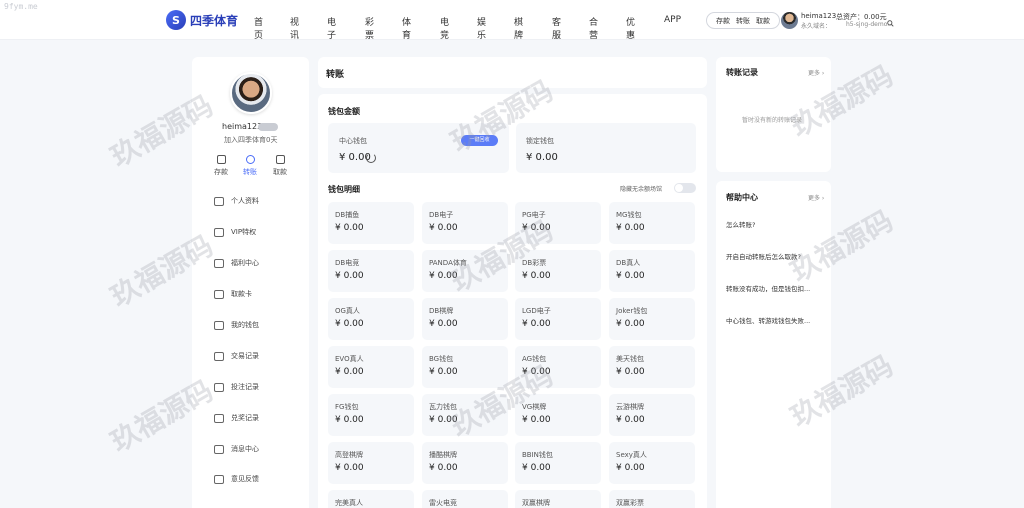 Image resolution: width=1024 pixels, height=508 pixels. Describe the element at coordinates (235, 232) in the screenshot. I see `sidebar-menu-item: VIP特权` at that location.